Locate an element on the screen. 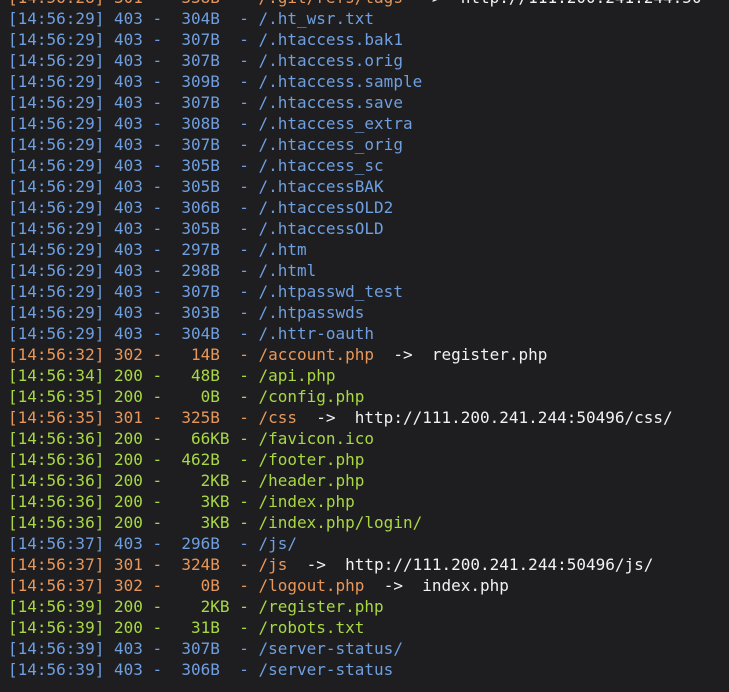  log-entry-text: [14:56:39] 403 - 306B - /server-status is located at coordinates (201, 669).